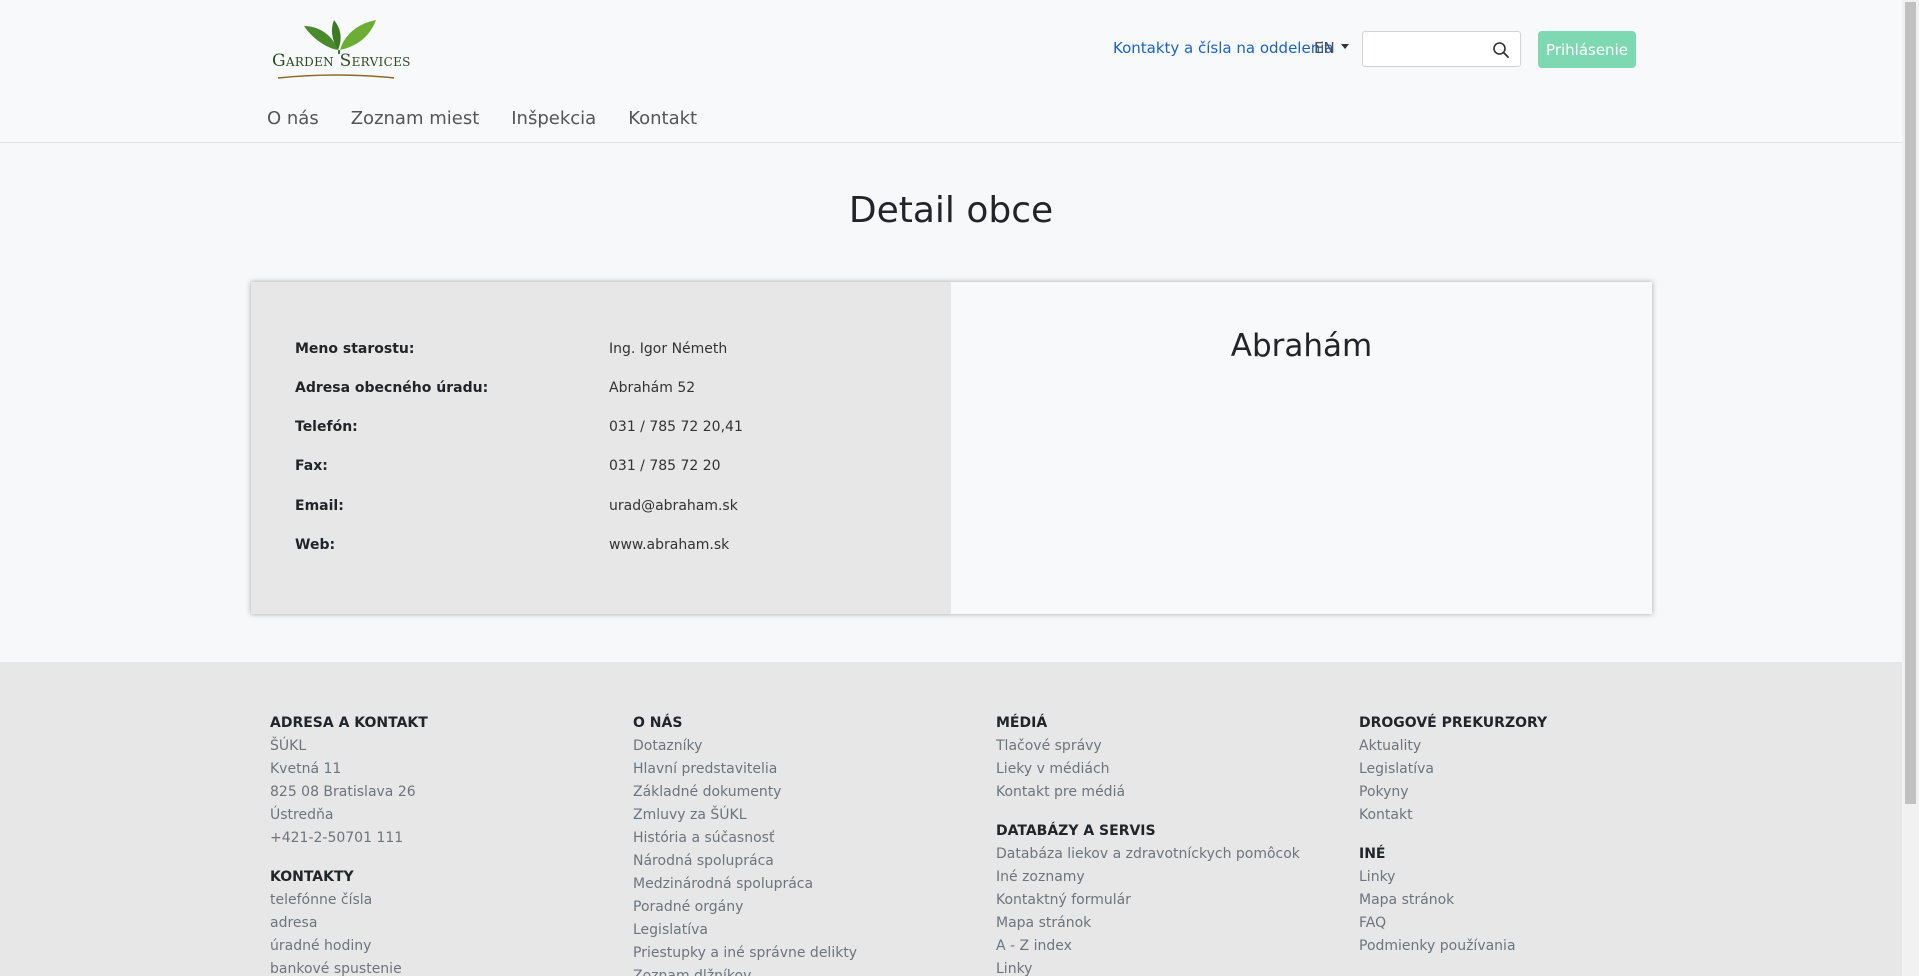  What do you see at coordinates (669, 545) in the screenshot?
I see `detail-value: www.abraham.sk` at bounding box center [669, 545].